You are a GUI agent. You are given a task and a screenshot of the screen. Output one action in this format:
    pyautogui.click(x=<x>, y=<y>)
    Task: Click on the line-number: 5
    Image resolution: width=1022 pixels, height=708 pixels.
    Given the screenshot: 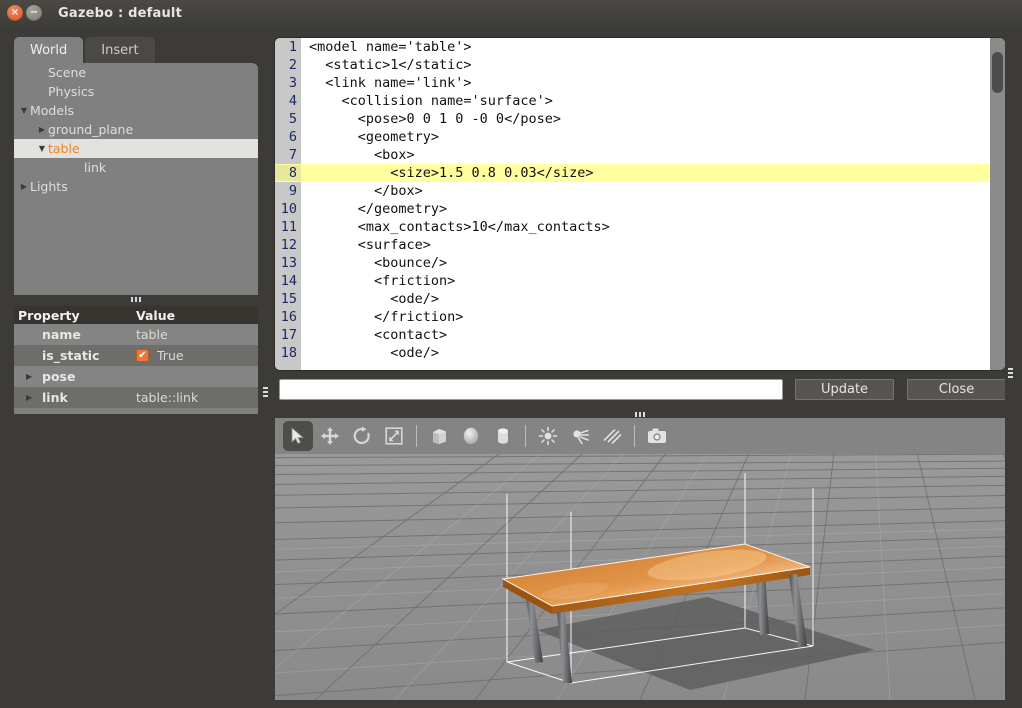 What is the action you would take?
    pyautogui.click(x=288, y=119)
    